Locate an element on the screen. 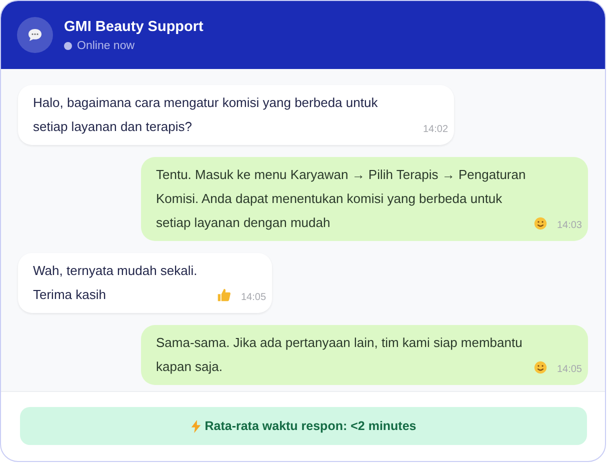 The image size is (608, 464). message-text: Wah, ternyata mudah sekali. Terima kasih is located at coordinates (115, 283).